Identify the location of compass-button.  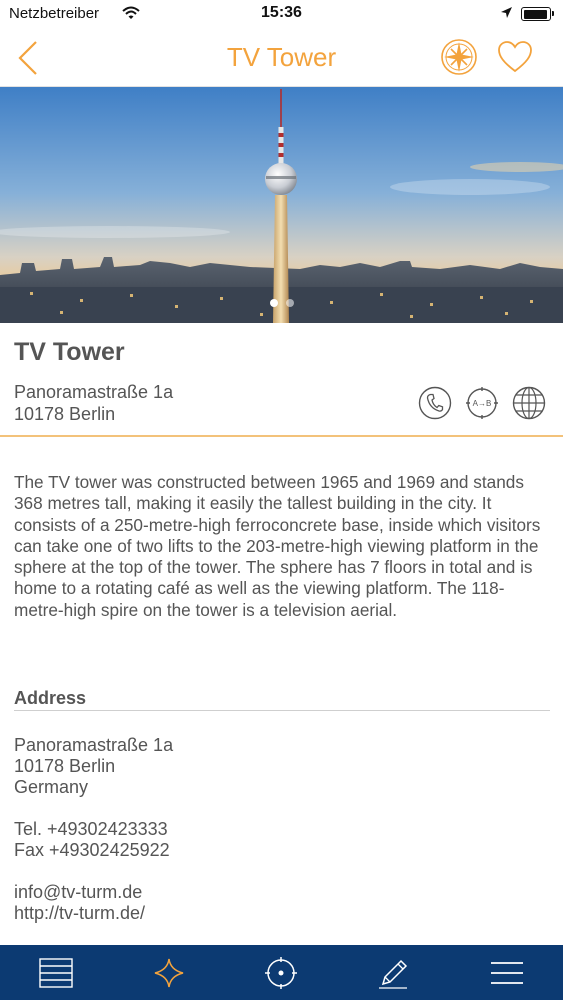
(459, 57).